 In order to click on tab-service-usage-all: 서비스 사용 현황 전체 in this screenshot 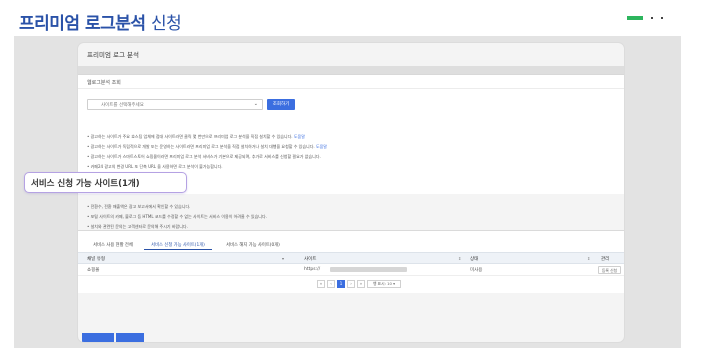, I will do `click(113, 244)`.